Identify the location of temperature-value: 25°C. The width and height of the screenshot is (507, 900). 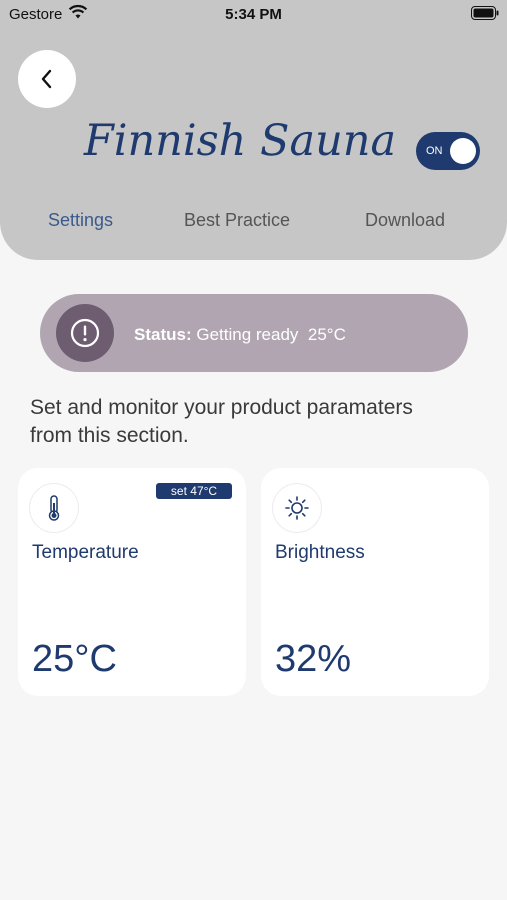
(74, 659).